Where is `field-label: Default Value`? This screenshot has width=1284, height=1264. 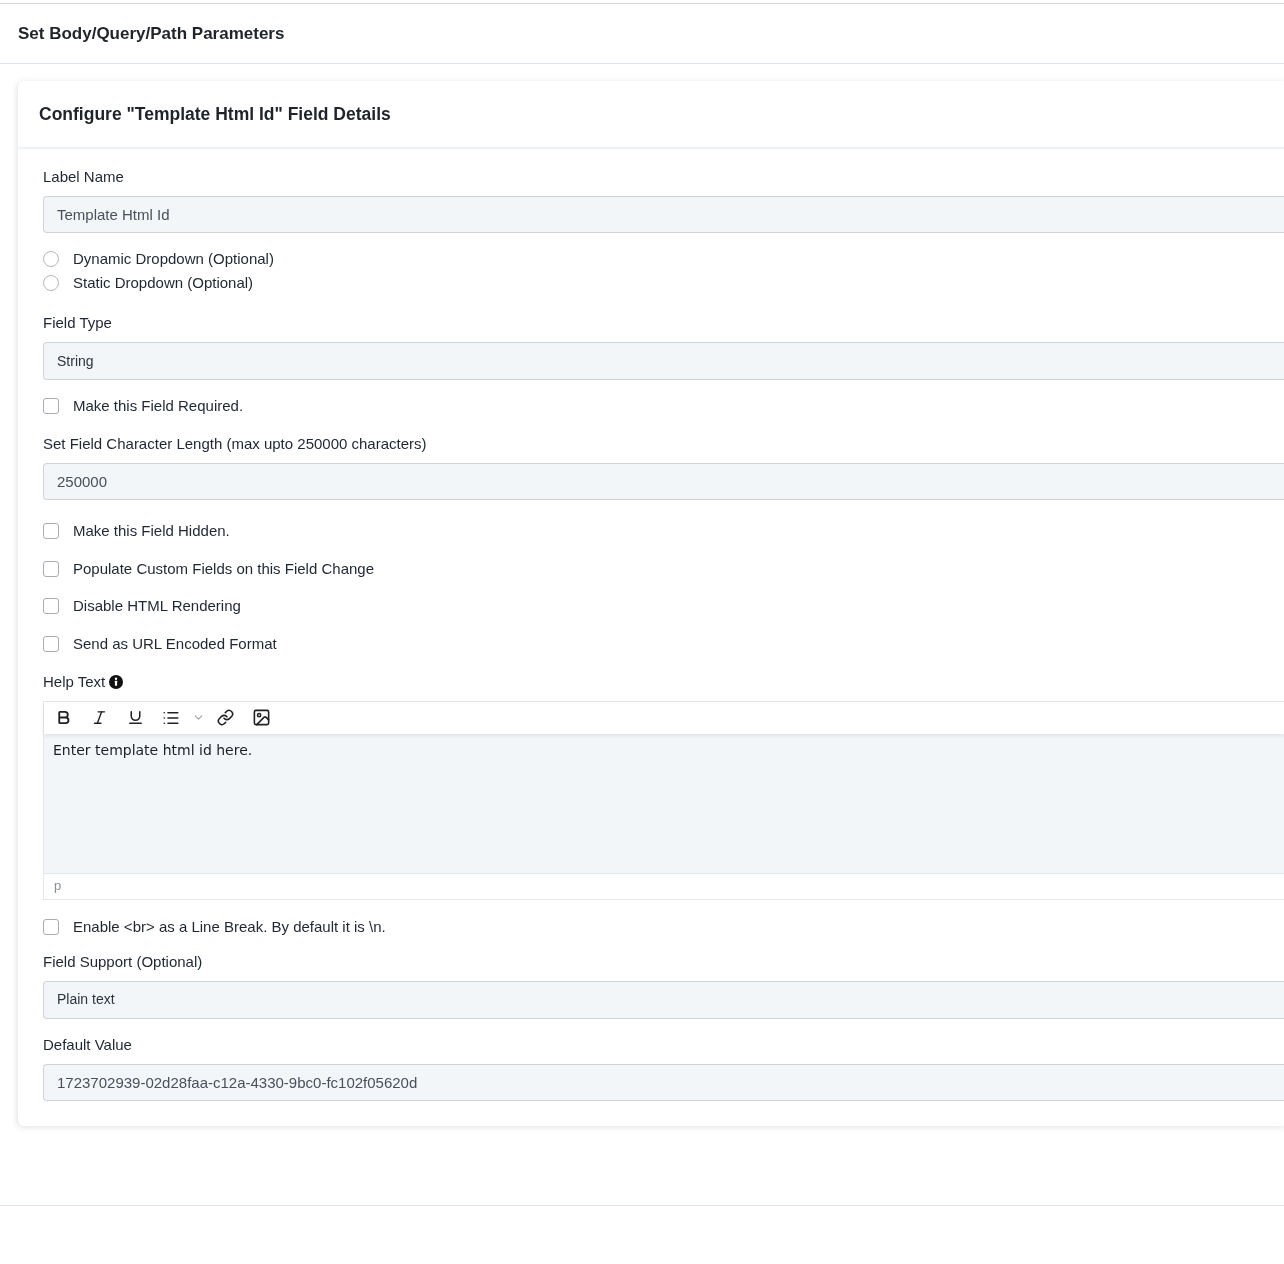 field-label: Default Value is located at coordinates (87, 1044).